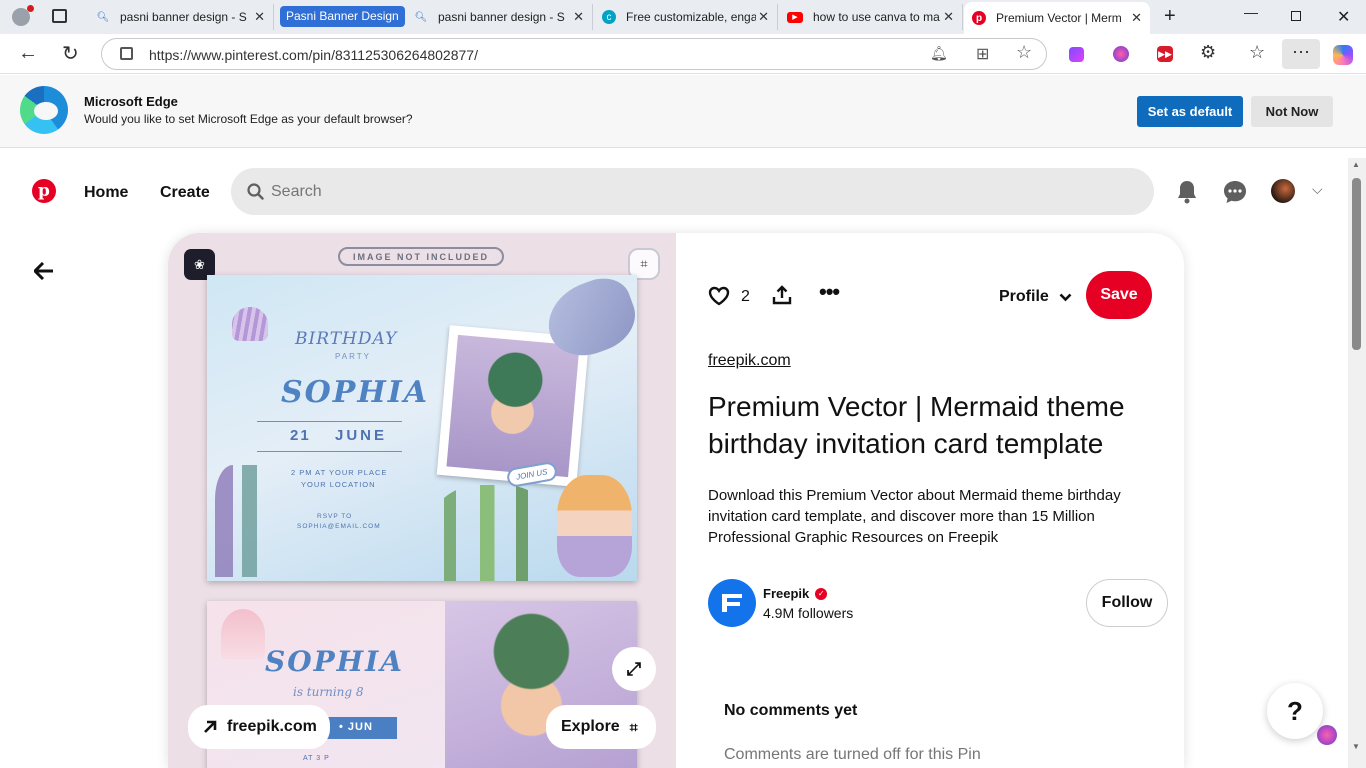 The width and height of the screenshot is (1366, 768). Describe the element at coordinates (245, 521) in the screenshot. I see `coral-illustration` at that location.